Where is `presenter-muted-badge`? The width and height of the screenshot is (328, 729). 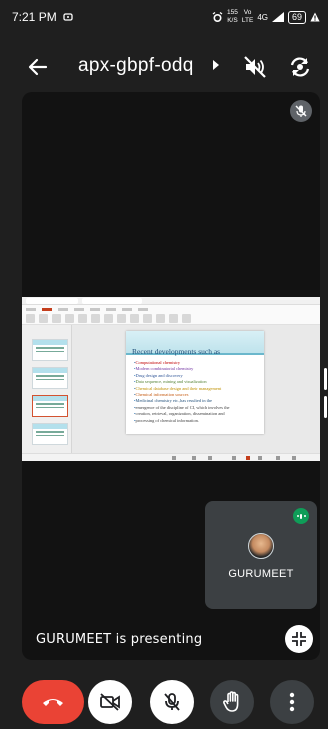 presenter-muted-badge is located at coordinates (301, 111).